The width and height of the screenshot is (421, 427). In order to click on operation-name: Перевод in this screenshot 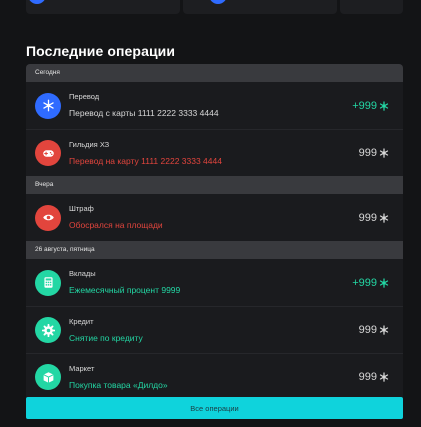, I will do `click(84, 96)`.